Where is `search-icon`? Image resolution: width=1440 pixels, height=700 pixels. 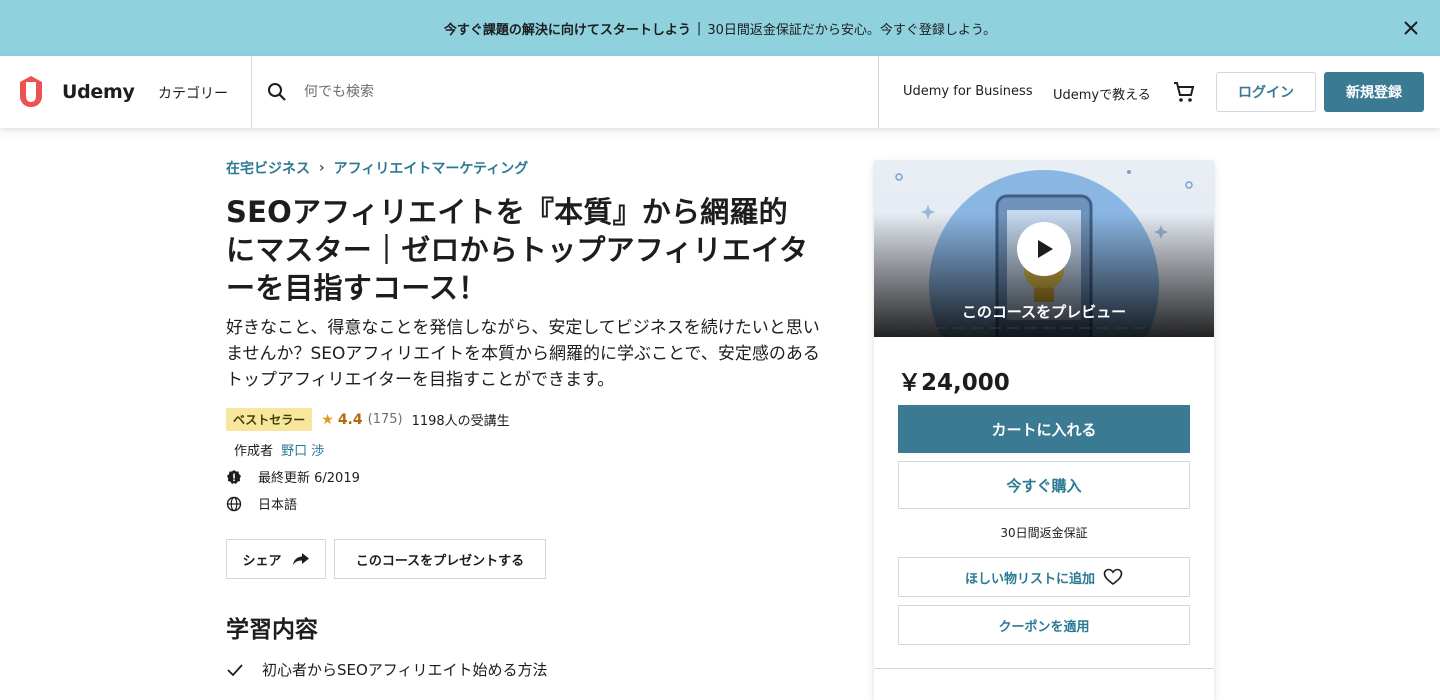
search-icon is located at coordinates (277, 92).